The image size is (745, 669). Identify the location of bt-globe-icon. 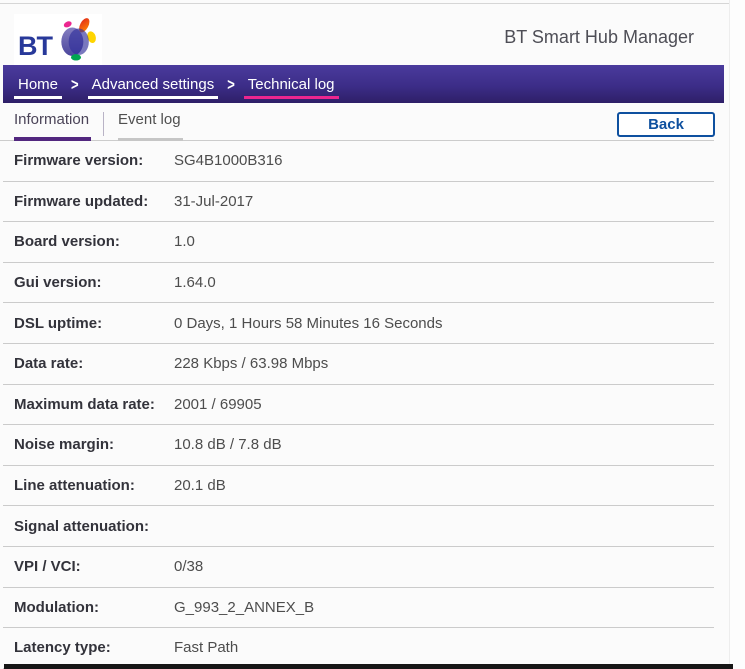
(76, 41).